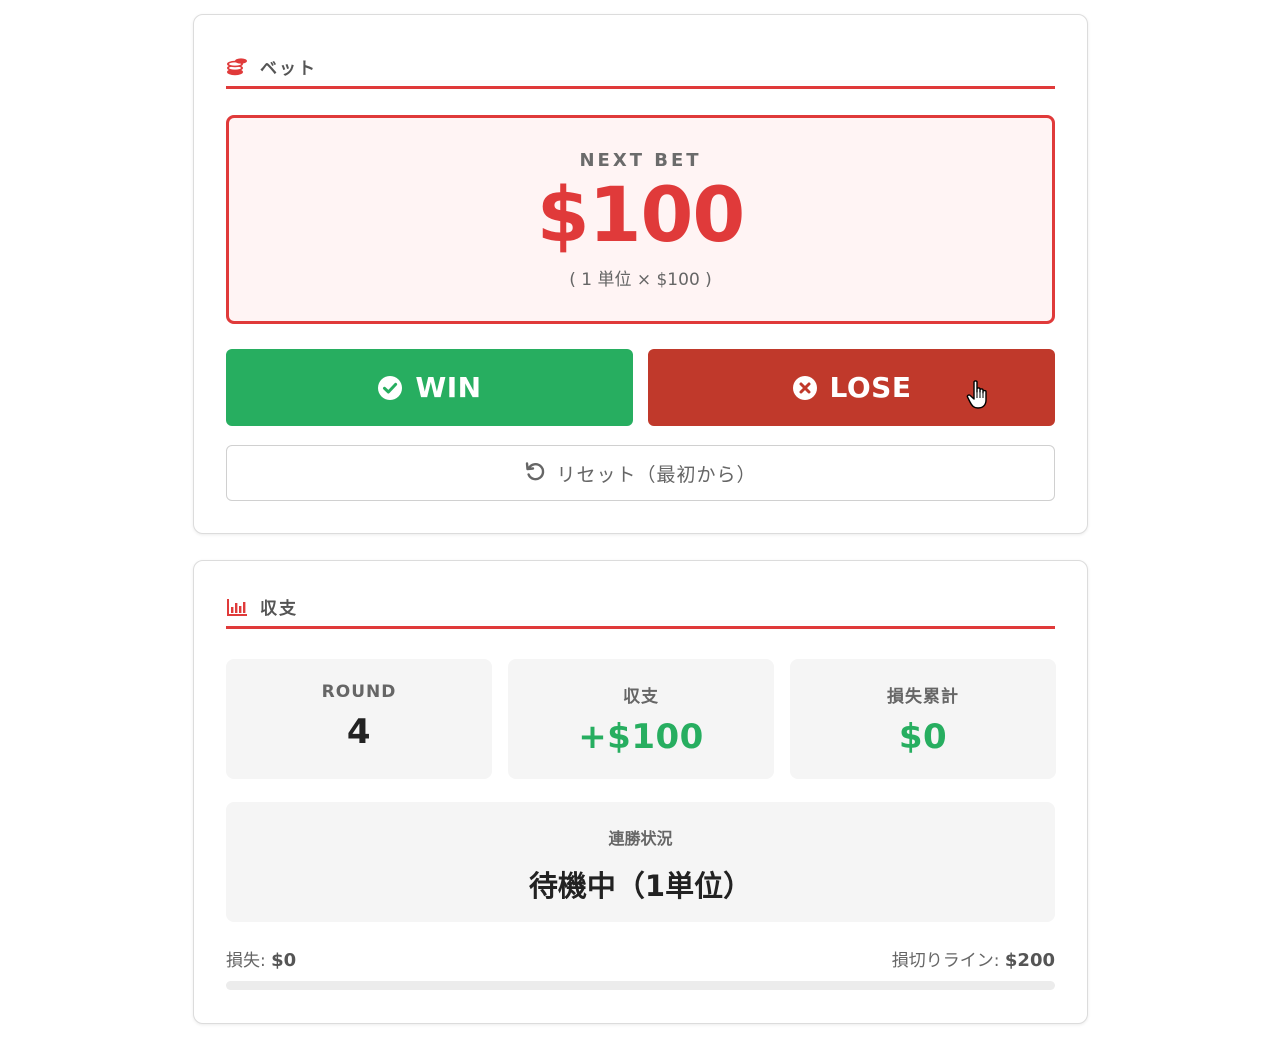  I want to click on lose-button-label: LOSE, so click(870, 387).